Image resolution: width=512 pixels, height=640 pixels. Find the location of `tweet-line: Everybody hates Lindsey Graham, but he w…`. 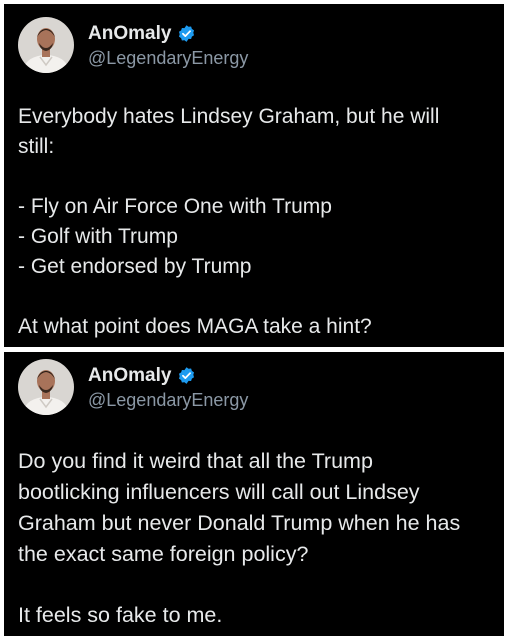

tweet-line: Everybody hates Lindsey Graham, but he w… is located at coordinates (229, 116).